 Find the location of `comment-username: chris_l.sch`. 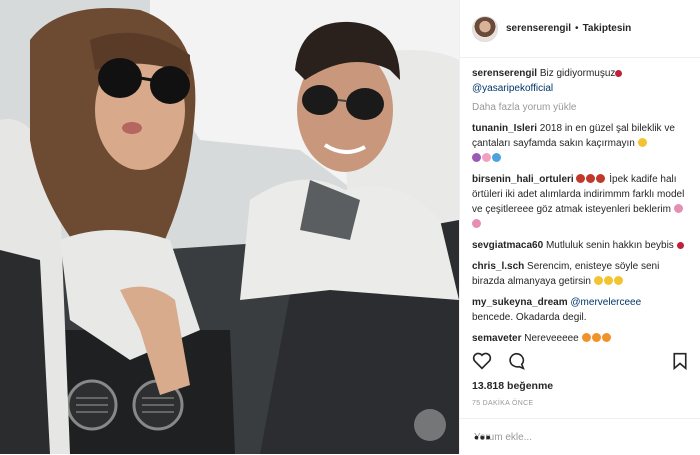

comment-username: chris_l.sch is located at coordinates (498, 266).